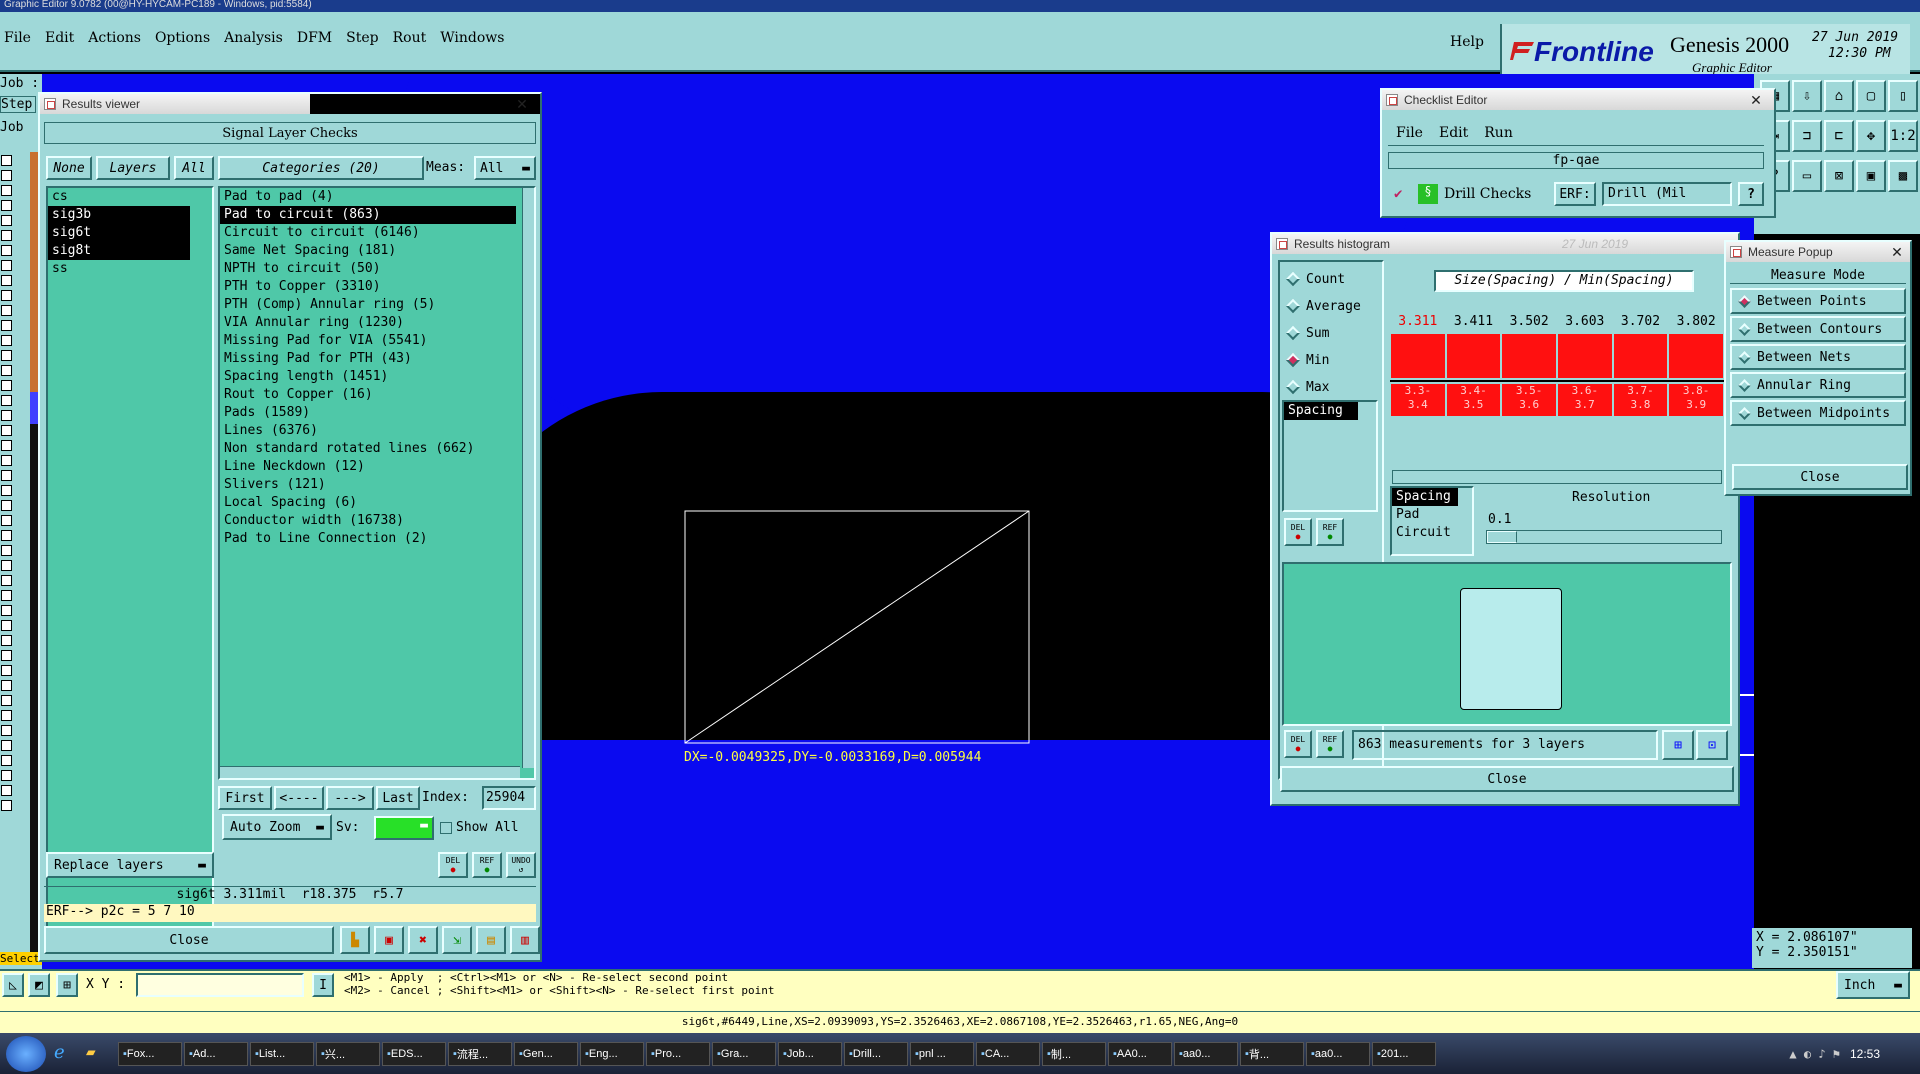  I want to click on job-short-label: Job, so click(11, 127).